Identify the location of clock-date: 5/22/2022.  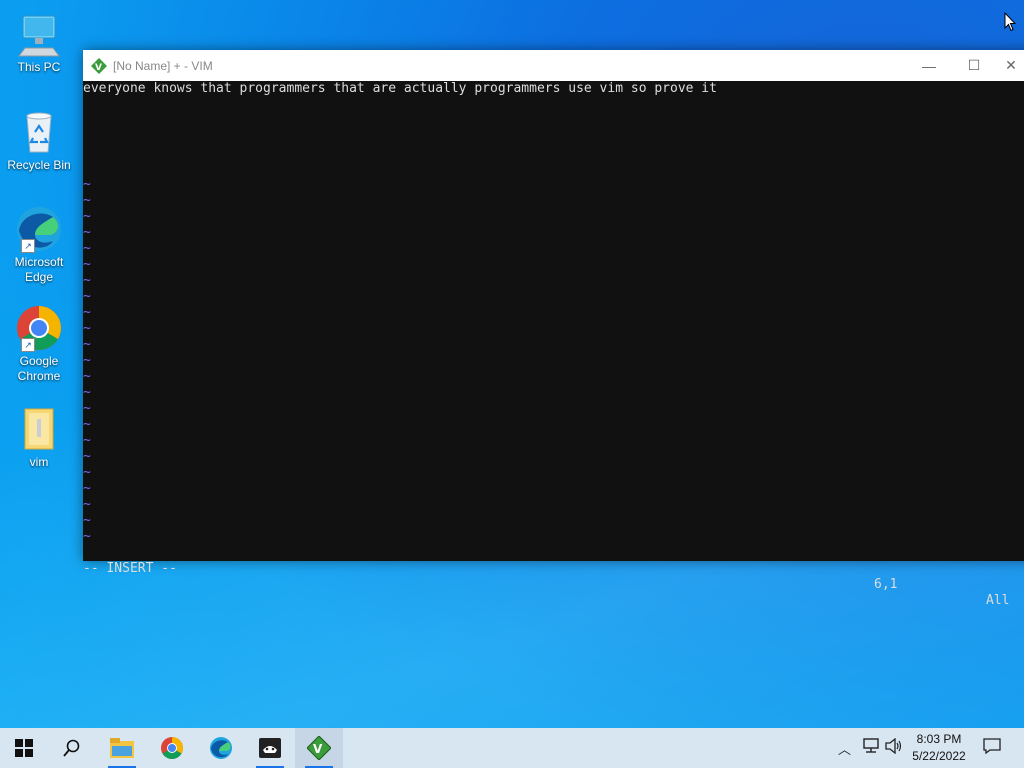
(939, 756).